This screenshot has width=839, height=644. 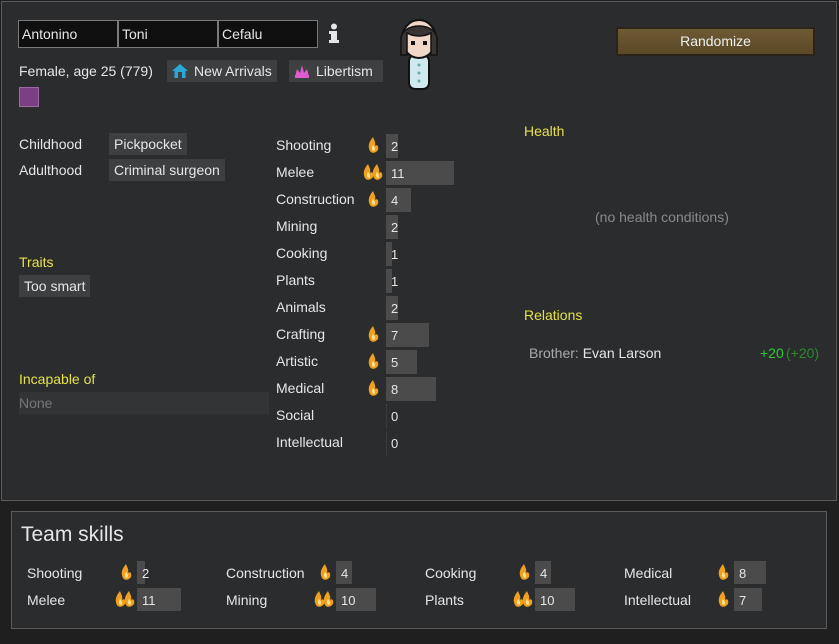 I want to click on skill-name: Shooting, so click(x=304, y=145).